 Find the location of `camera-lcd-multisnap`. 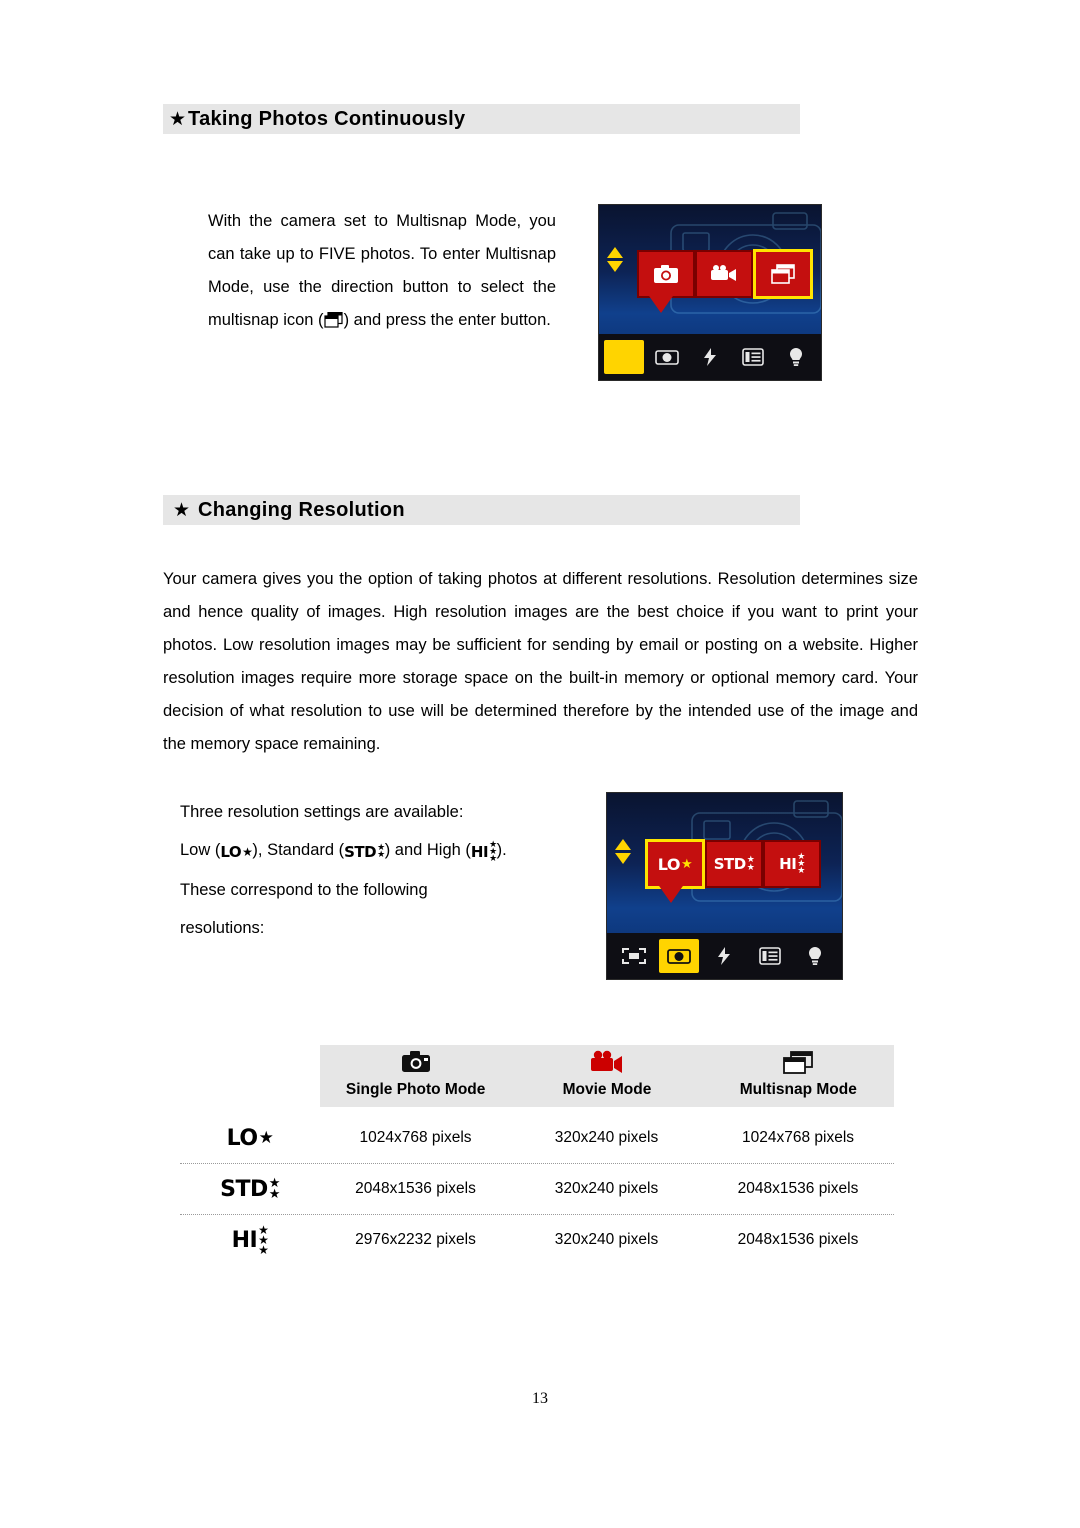

camera-lcd-multisnap is located at coordinates (710, 292).